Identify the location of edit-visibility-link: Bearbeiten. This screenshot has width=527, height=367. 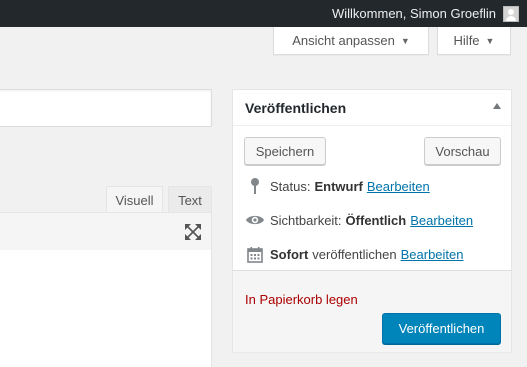
(441, 220).